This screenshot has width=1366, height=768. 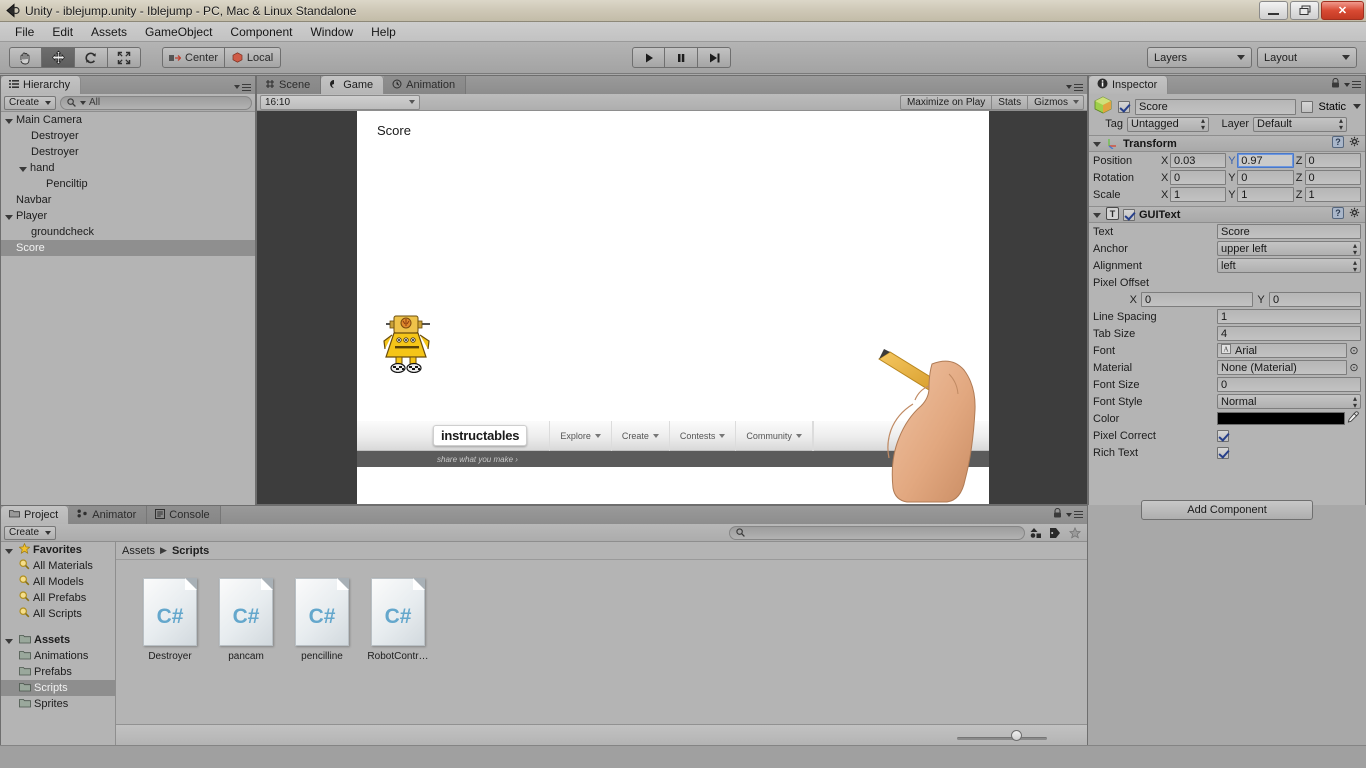 I want to click on guitext-fontsize-field: 0, so click(x=1289, y=384).